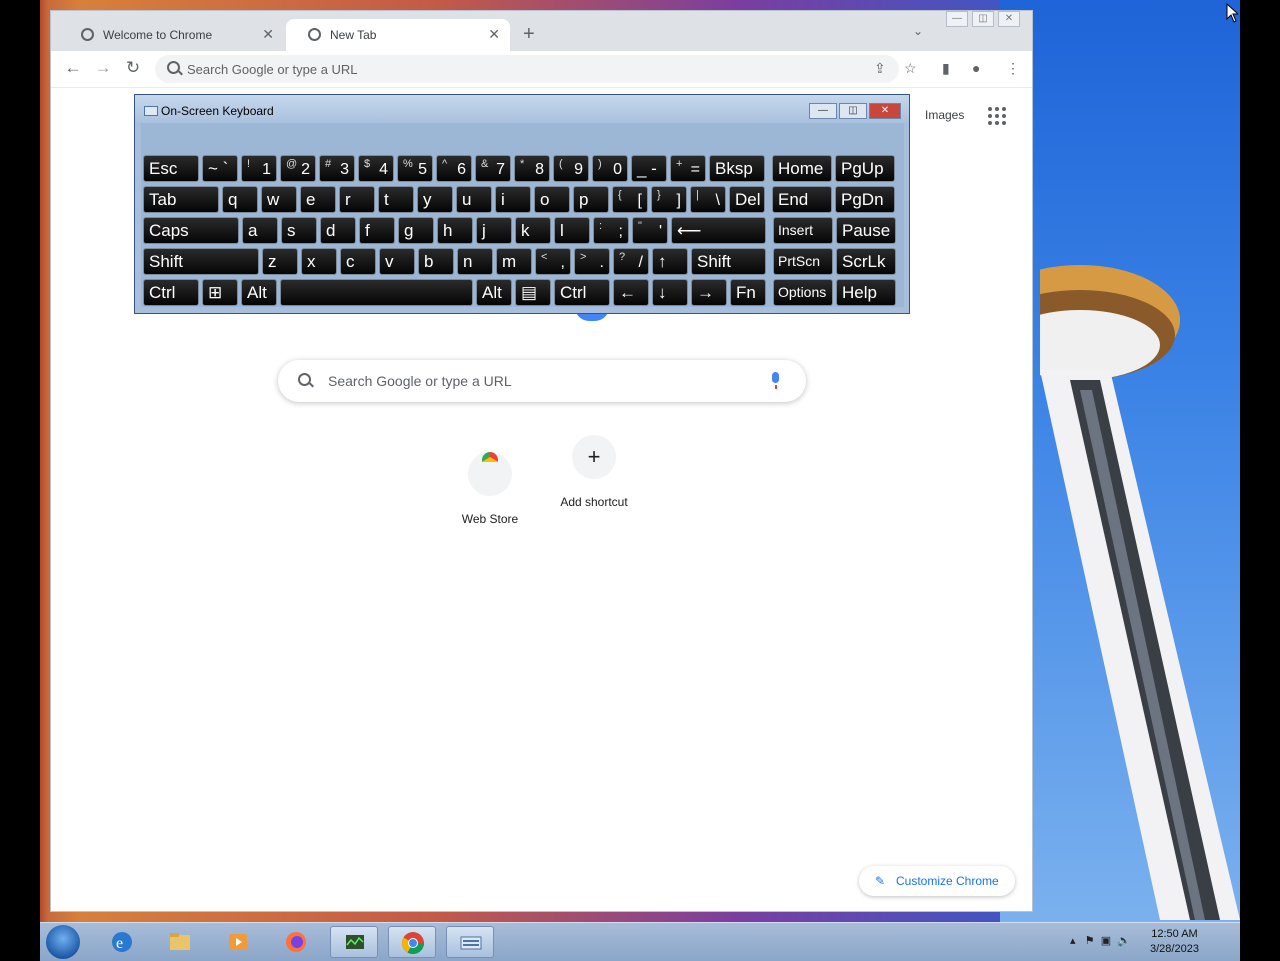 This screenshot has width=1280, height=961. I want to click on osk-key: i, so click(513, 199).